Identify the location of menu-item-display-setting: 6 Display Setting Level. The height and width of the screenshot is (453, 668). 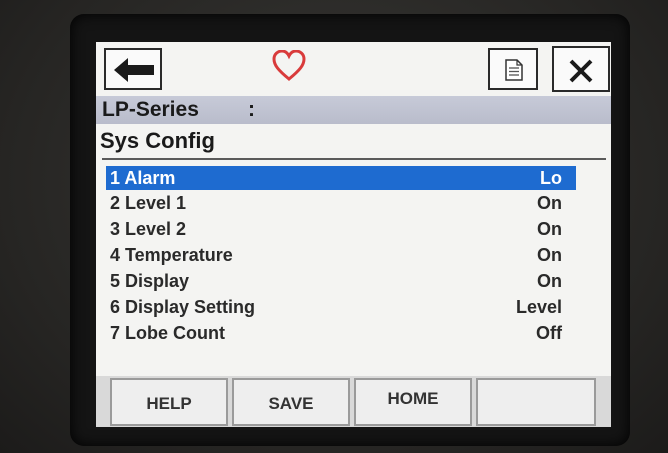
(341, 307).